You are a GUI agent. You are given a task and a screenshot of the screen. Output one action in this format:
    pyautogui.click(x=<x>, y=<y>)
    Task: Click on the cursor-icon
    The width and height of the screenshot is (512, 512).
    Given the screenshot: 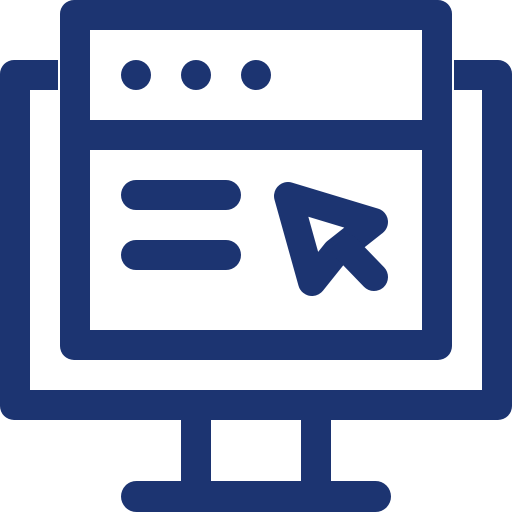 What is the action you would take?
    pyautogui.click(x=331, y=239)
    